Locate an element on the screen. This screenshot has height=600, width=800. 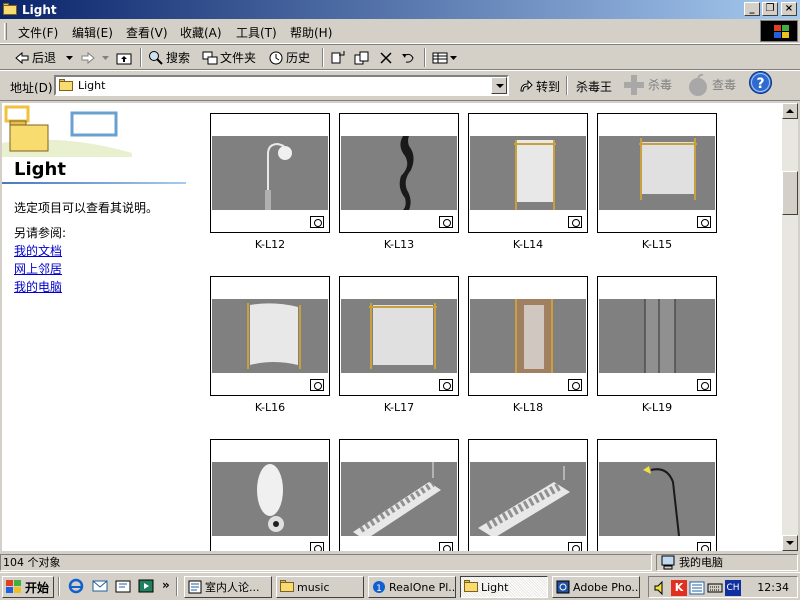
start-button: 开始 is located at coordinates (28, 587).